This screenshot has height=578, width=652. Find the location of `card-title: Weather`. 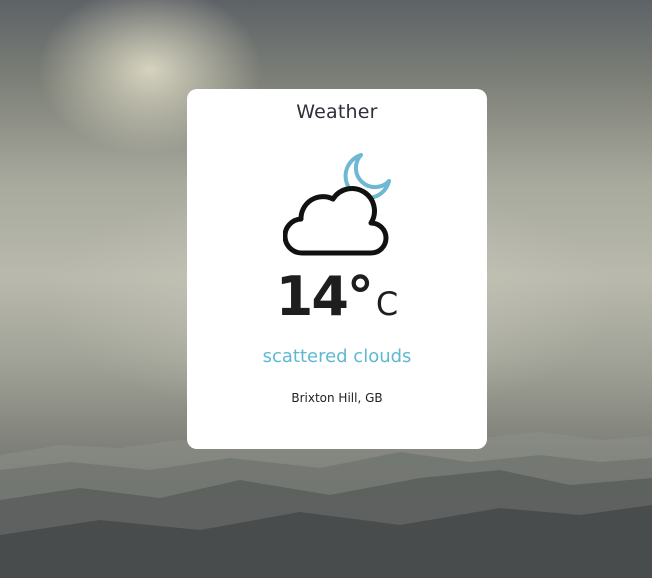

card-title: Weather is located at coordinates (337, 112).